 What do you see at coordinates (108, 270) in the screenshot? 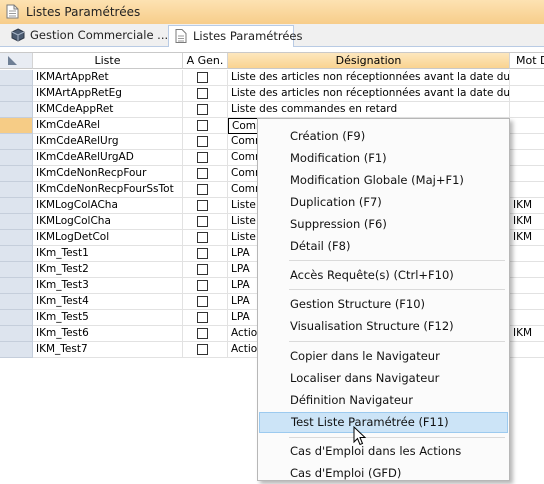
I see `cell-liste: IKm_Test2` at bounding box center [108, 270].